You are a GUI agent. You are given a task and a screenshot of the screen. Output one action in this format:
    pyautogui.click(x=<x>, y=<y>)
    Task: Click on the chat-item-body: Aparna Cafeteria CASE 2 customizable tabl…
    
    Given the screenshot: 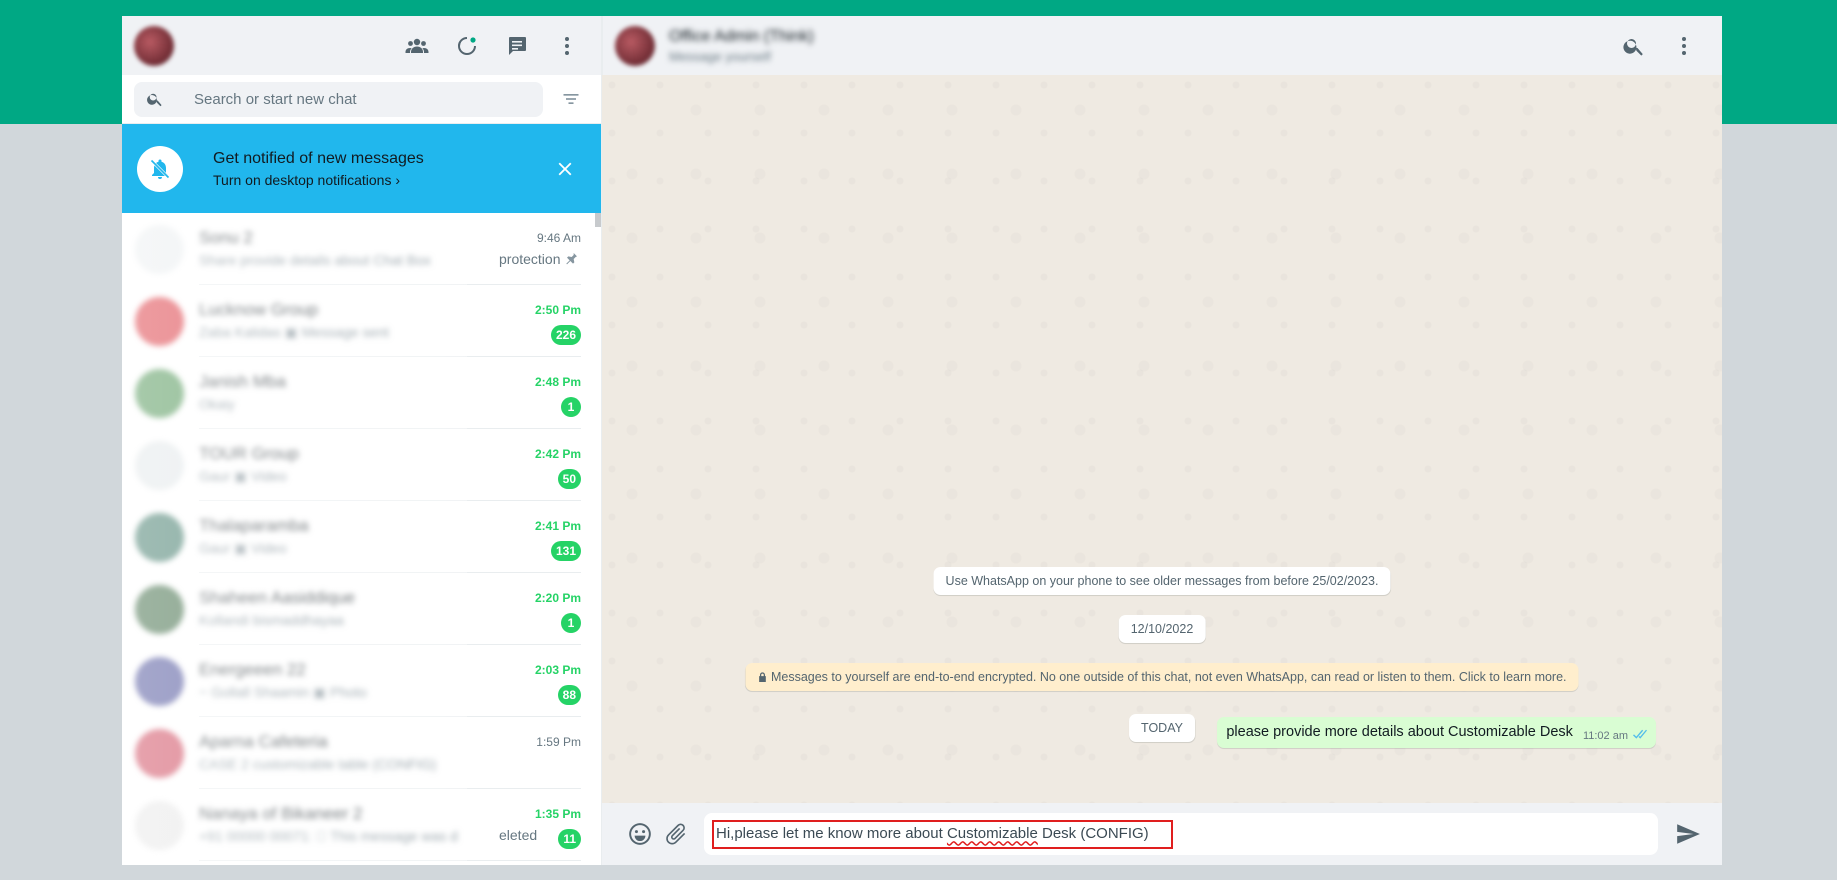 What is the action you would take?
    pyautogui.click(x=390, y=753)
    